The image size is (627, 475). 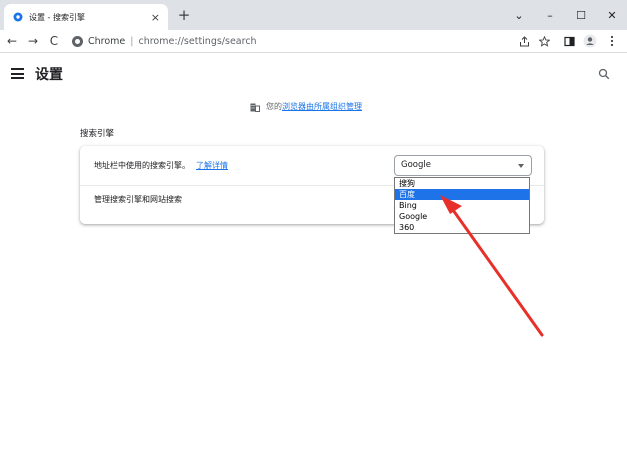 I want to click on reload-button: C, so click(x=54, y=41).